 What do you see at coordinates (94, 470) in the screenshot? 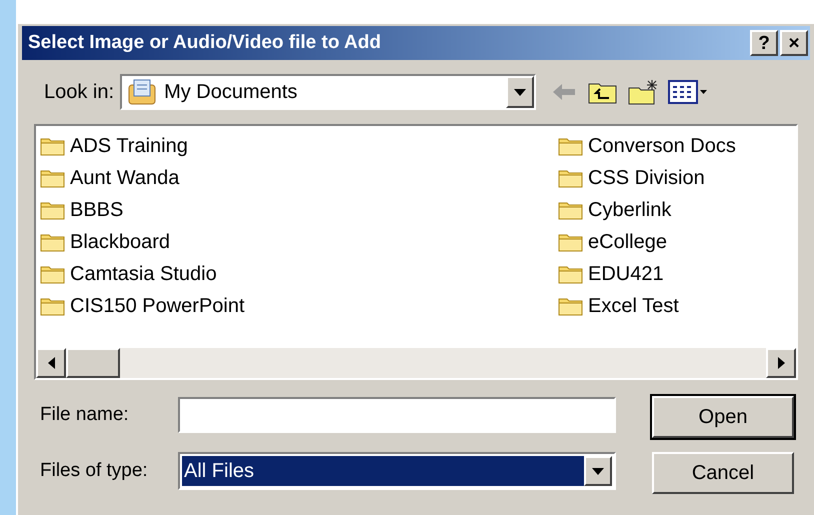
I see `file-type-label: Files of type:` at bounding box center [94, 470].